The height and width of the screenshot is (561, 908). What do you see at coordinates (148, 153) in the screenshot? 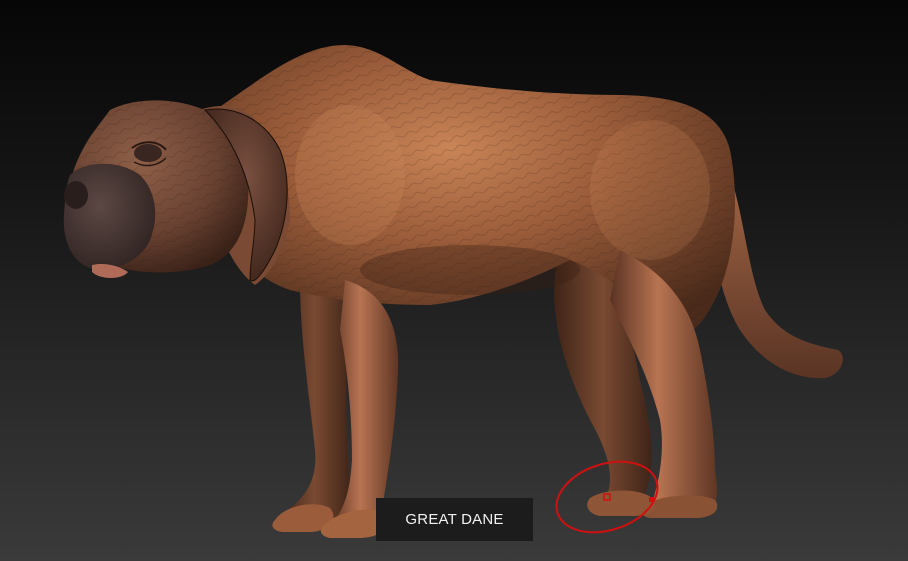
I see `eye` at bounding box center [148, 153].